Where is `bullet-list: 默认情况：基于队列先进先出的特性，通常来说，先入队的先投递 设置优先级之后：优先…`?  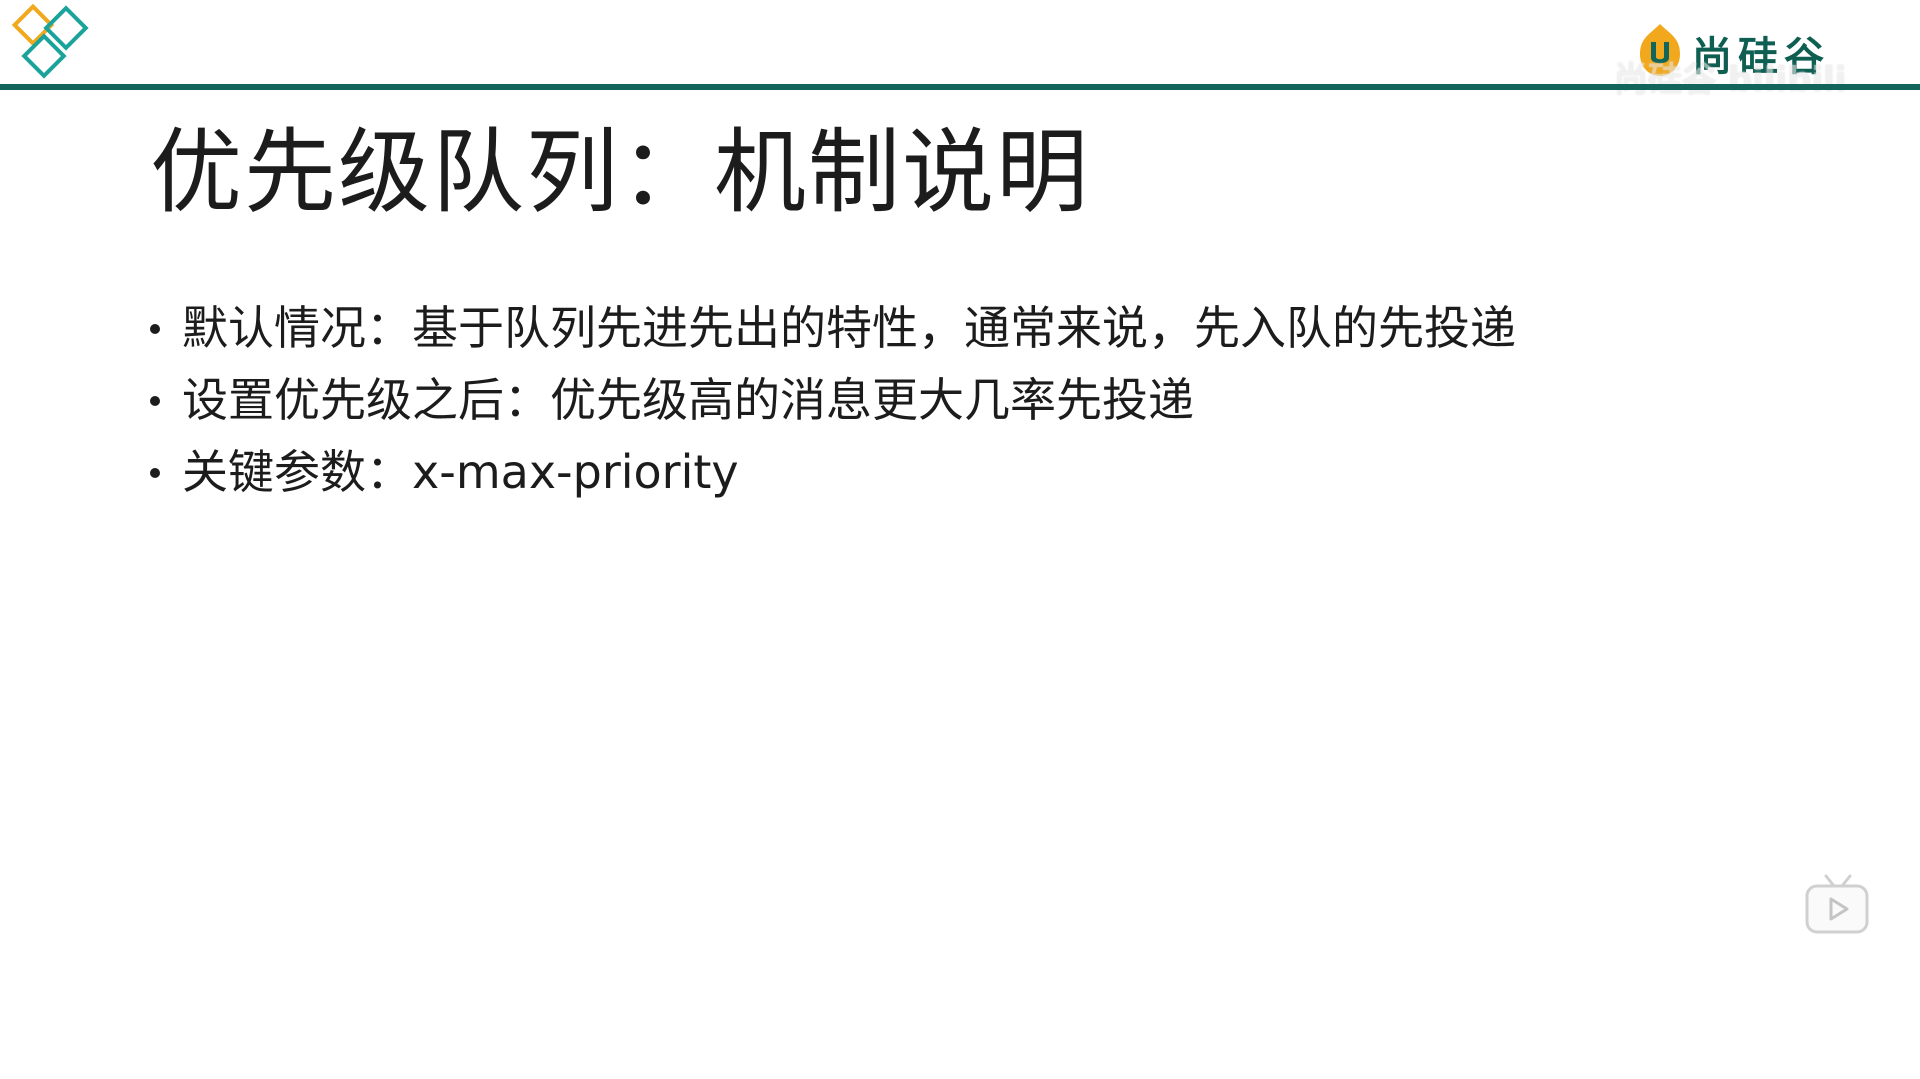 bullet-list: 默认情况：基于队列先进先出的特性，通常来说，先入队的先投递 设置优先级之后：优先… is located at coordinates (833, 400).